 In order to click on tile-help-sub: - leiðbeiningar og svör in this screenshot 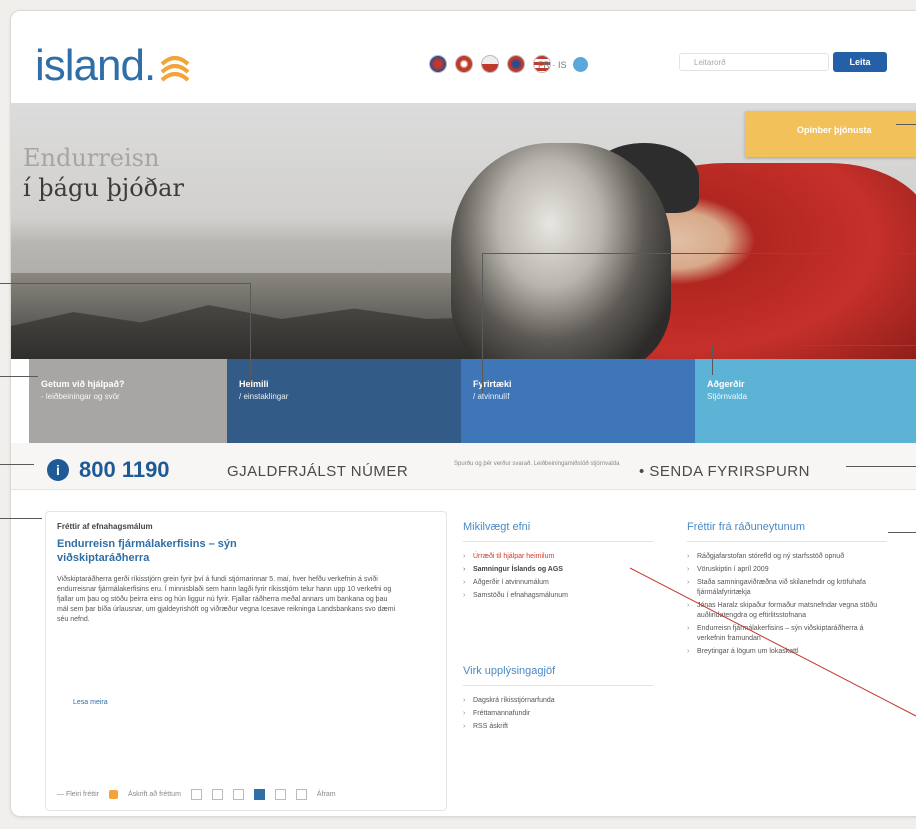, I will do `click(80, 396)`.